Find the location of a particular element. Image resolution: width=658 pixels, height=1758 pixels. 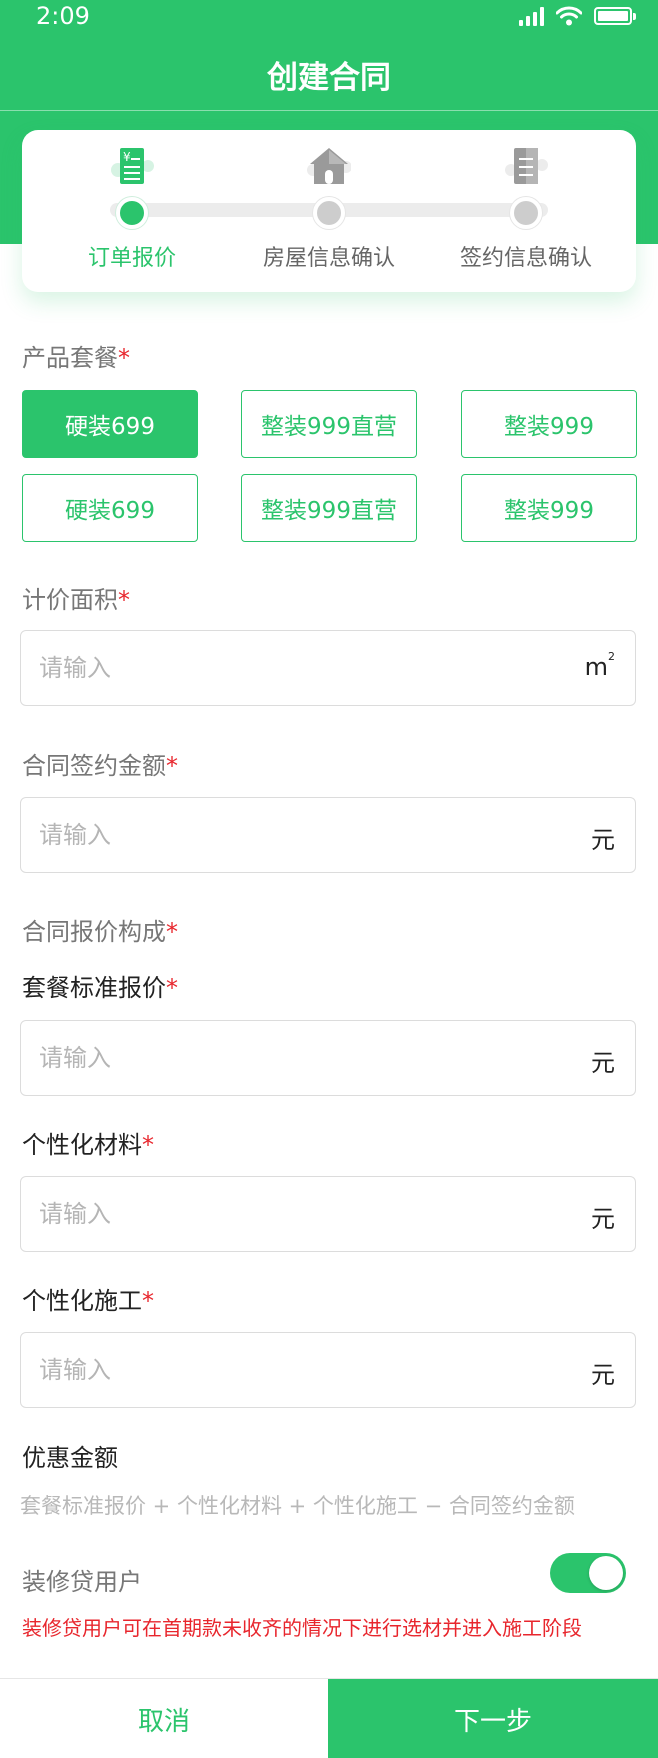

wifi-icon is located at coordinates (569, 16).